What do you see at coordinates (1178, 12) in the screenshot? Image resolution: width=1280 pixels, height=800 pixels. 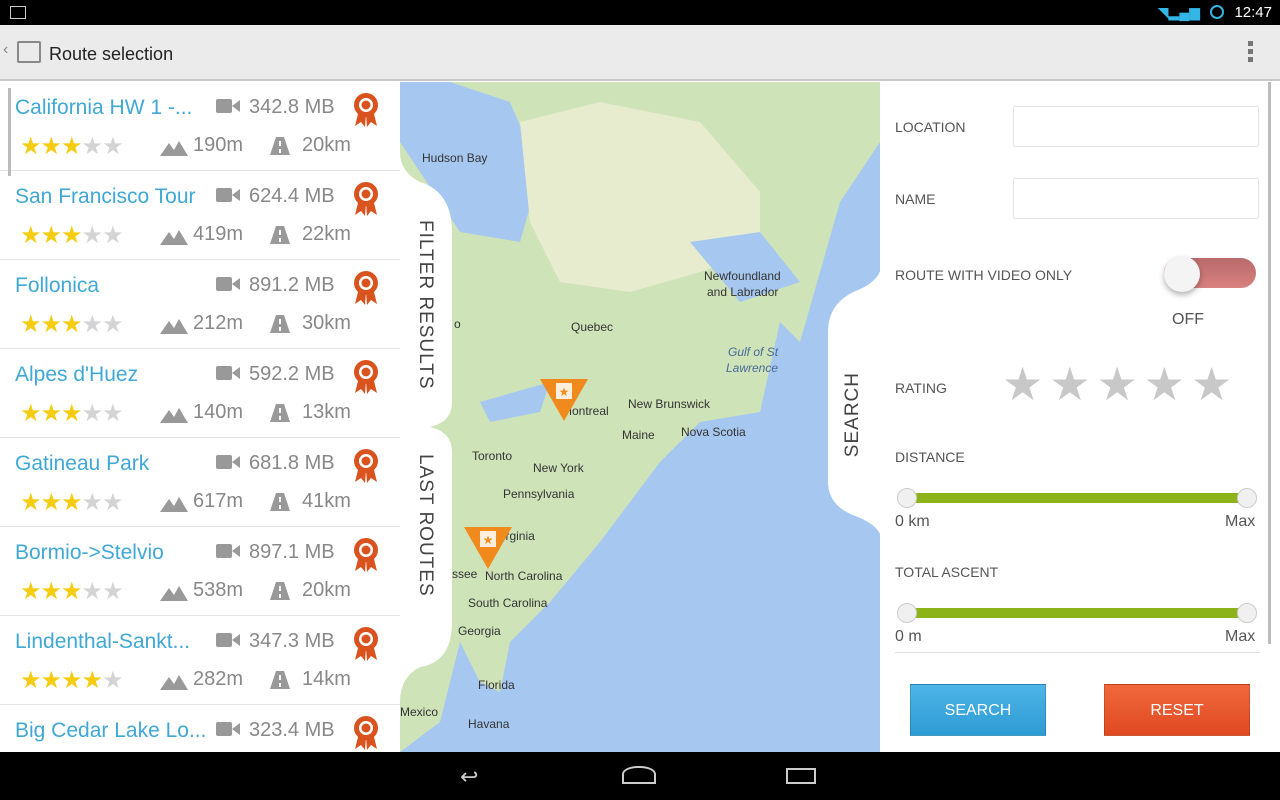 I see `wifi-signal-icon: ◥▂▄▆` at bounding box center [1178, 12].